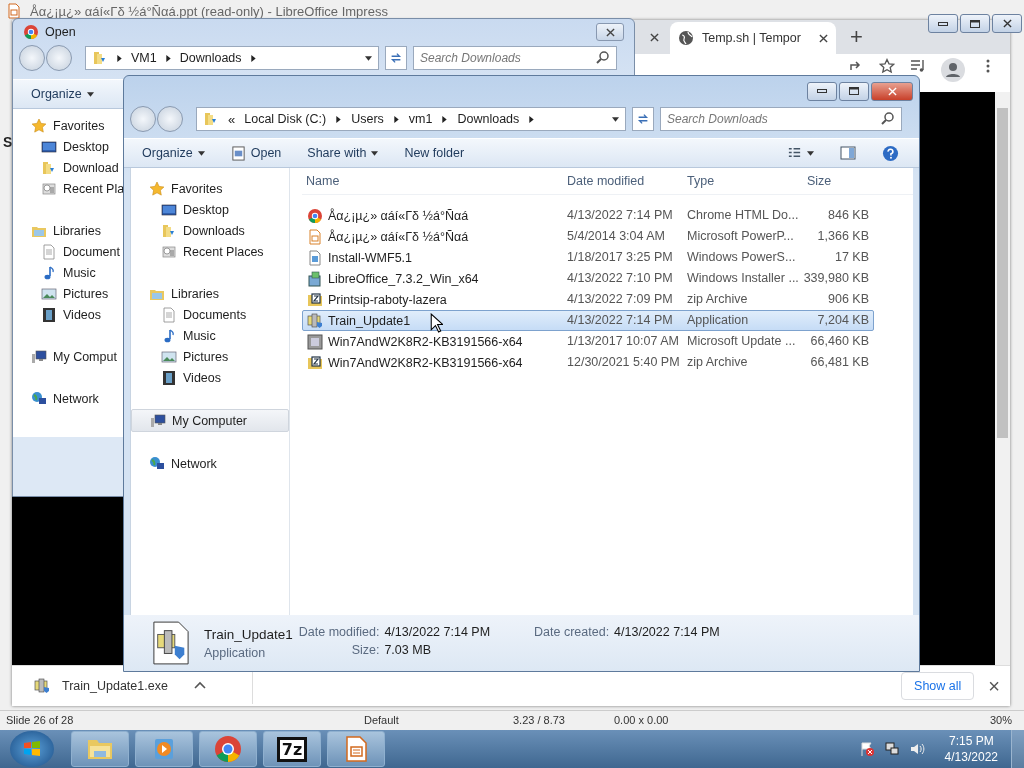  What do you see at coordinates (39, 356) in the screenshot?
I see `computer-icon` at bounding box center [39, 356].